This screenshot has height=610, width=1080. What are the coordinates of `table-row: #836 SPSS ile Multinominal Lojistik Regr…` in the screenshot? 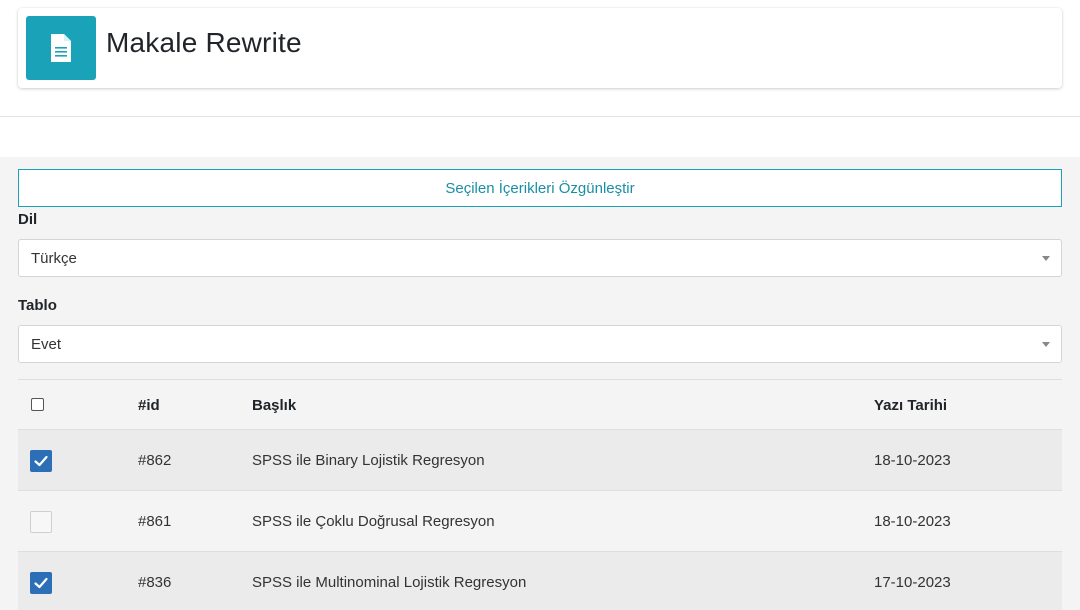 It's located at (540, 581).